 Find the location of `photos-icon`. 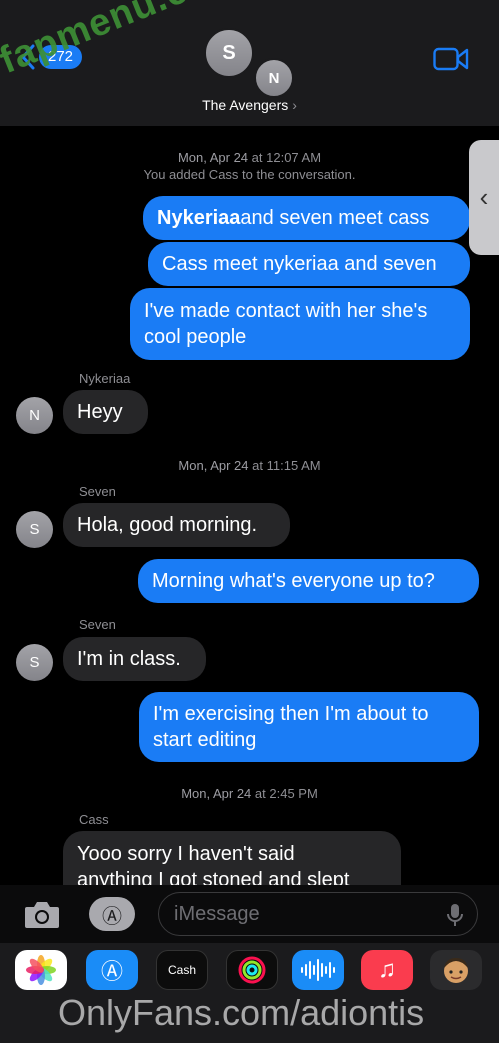

photos-icon is located at coordinates (41, 970).